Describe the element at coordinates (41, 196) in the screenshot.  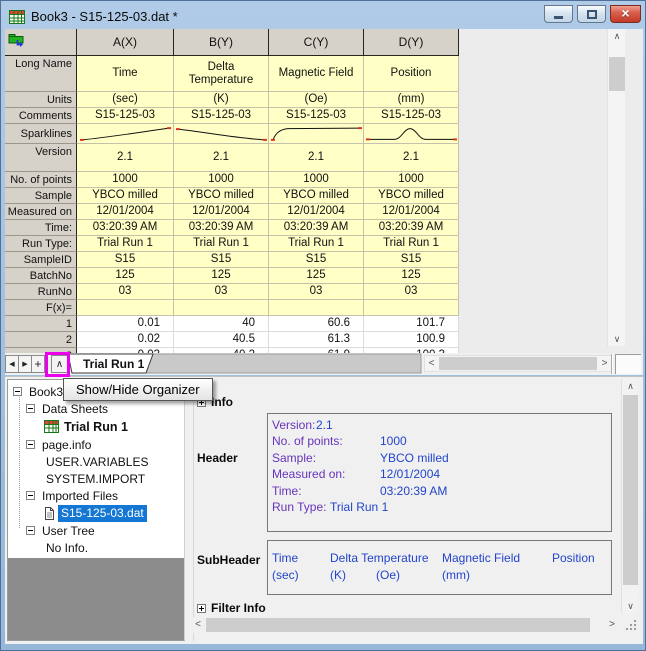
I see `row-header-cell: Sample` at that location.